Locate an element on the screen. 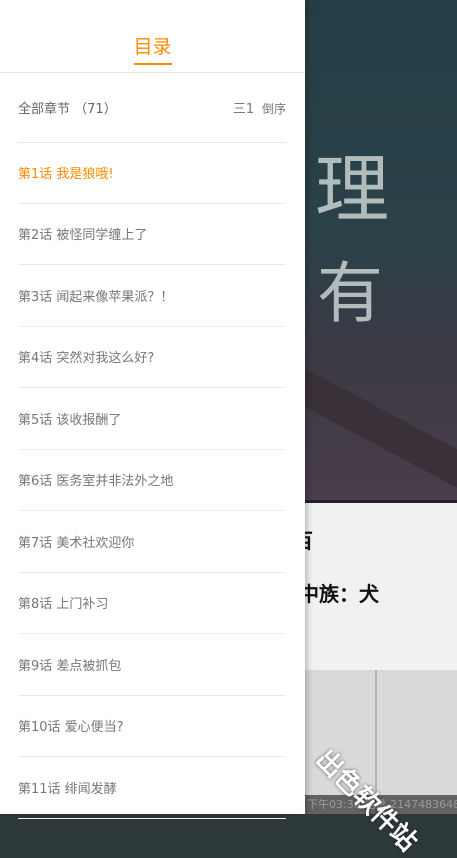  comic-panel-caption: 百 中族：犬 is located at coordinates (381, 587).